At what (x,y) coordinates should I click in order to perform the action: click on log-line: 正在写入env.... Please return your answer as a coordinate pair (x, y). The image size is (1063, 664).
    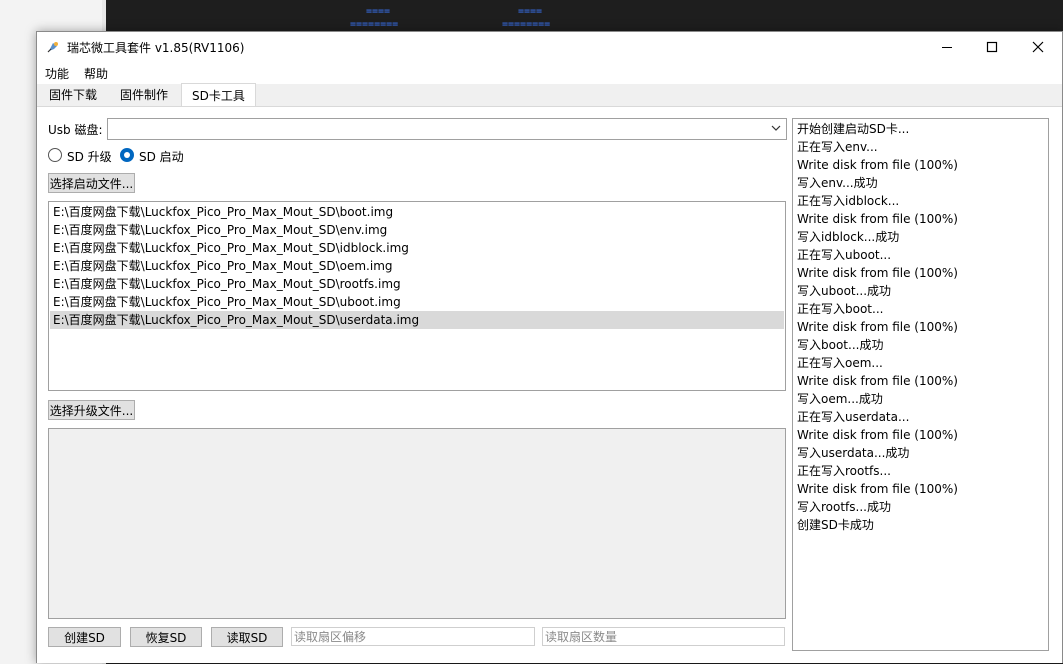
    Looking at the image, I should click on (837, 147).